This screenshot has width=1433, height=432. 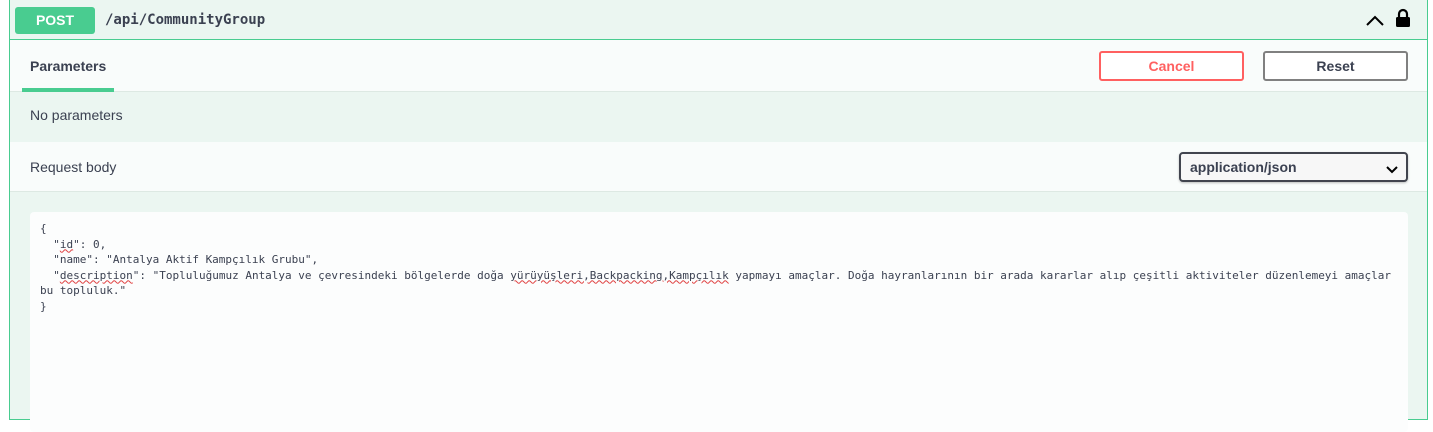 What do you see at coordinates (1392, 171) in the screenshot?
I see `chevron-down-icon` at bounding box center [1392, 171].